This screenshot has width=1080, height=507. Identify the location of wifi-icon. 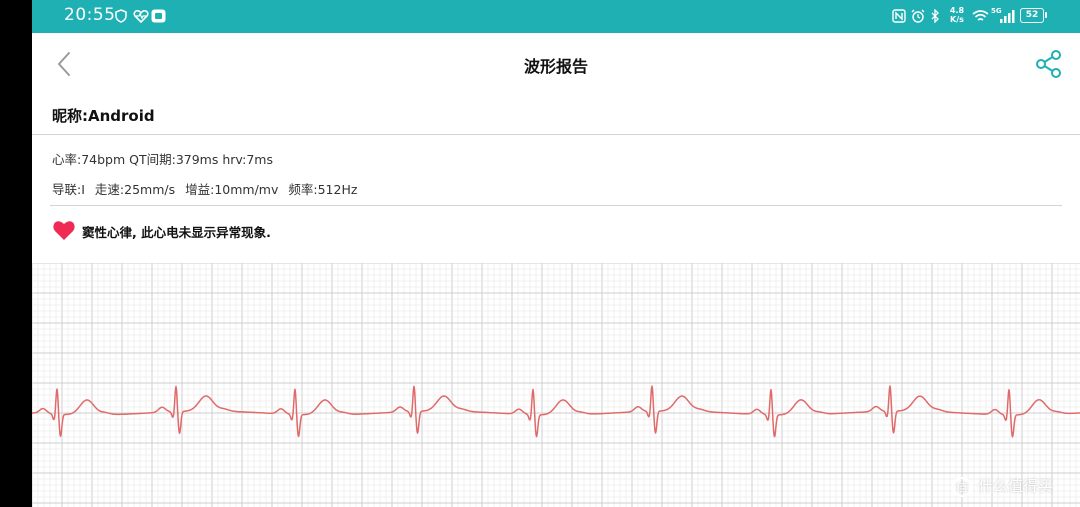
(980, 15).